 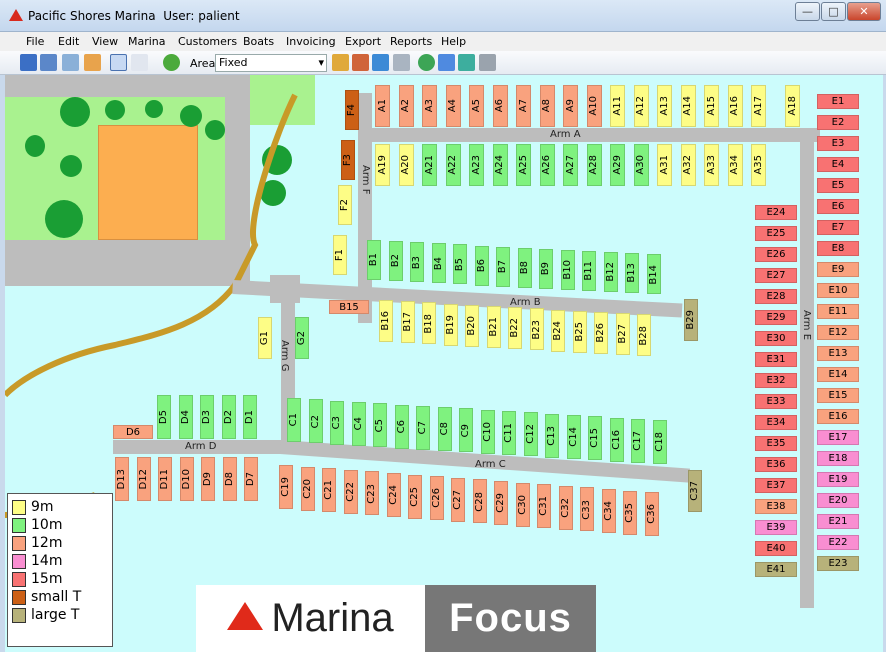 What do you see at coordinates (401, 426) in the screenshot?
I see `berth-c6: C6` at bounding box center [401, 426].